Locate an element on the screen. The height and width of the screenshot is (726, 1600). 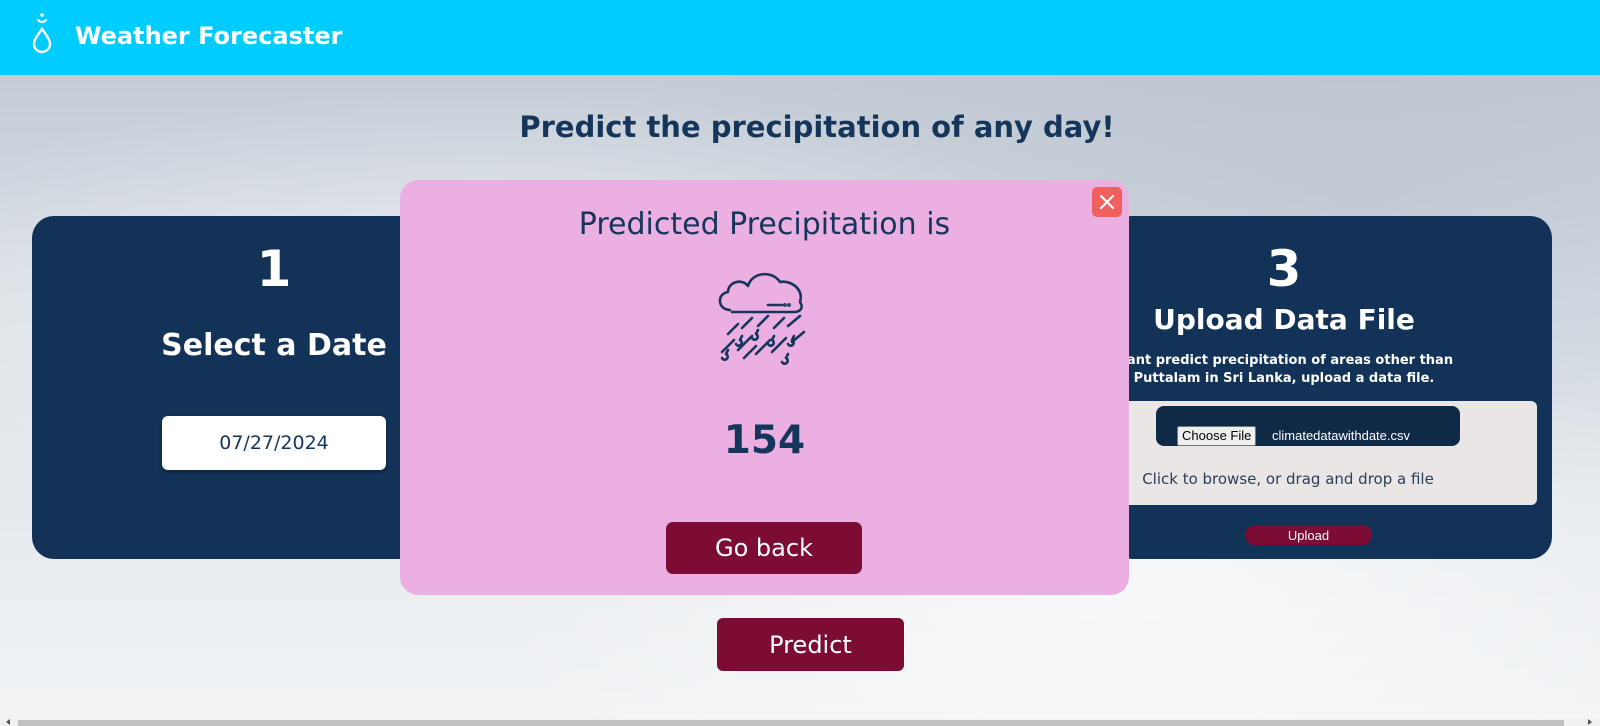
drop-hint: Click to browse, or drag and drop a file is located at coordinates (1288, 479).